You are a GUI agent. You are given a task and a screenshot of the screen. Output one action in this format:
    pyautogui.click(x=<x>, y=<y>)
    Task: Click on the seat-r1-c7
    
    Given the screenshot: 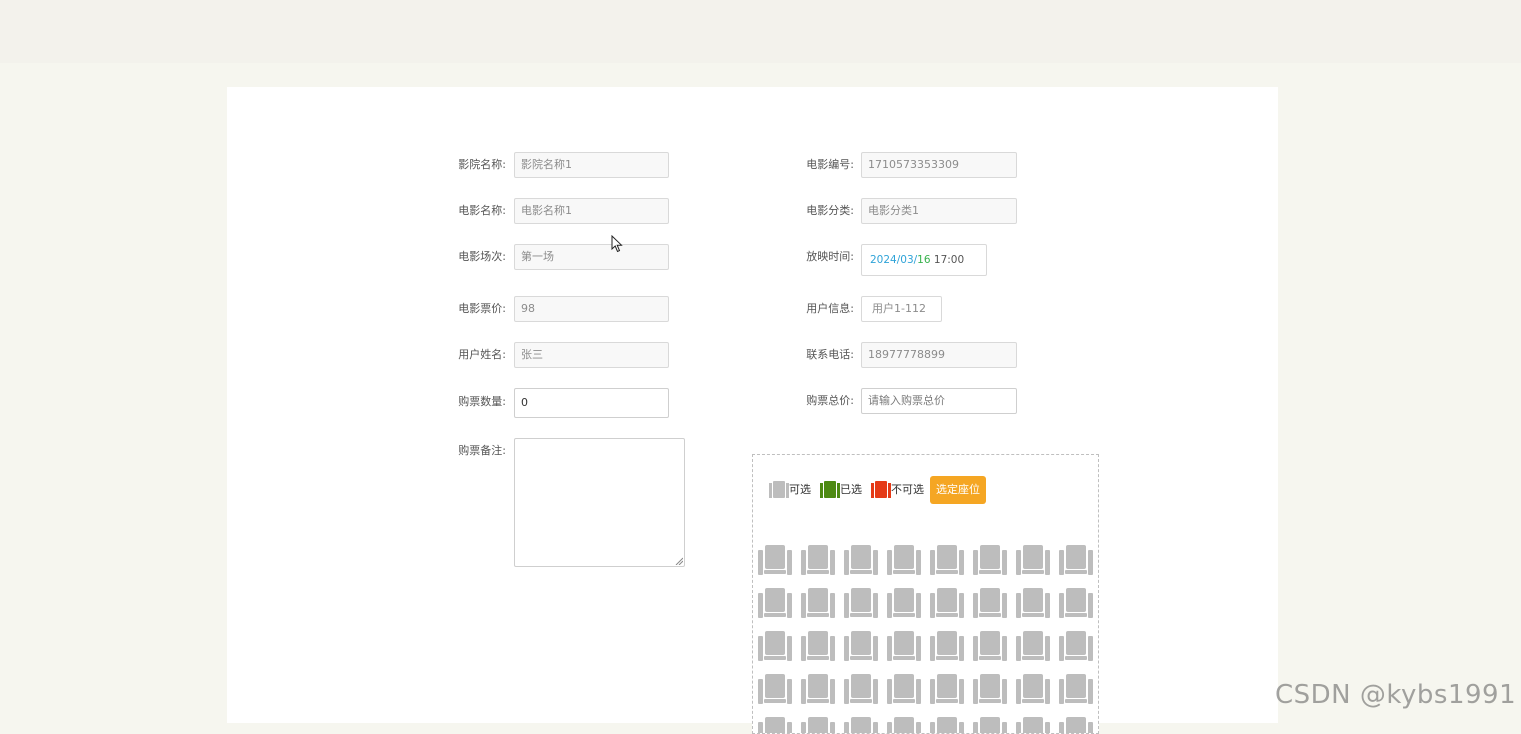 What is the action you would take?
    pyautogui.click(x=1033, y=560)
    